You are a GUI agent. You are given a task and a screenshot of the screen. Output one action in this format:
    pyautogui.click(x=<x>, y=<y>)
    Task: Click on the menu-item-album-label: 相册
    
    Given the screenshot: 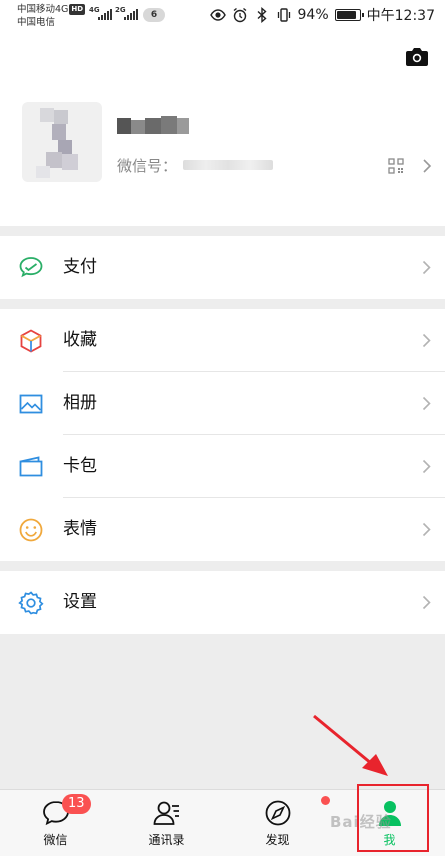 What is the action you would take?
    pyautogui.click(x=80, y=403)
    